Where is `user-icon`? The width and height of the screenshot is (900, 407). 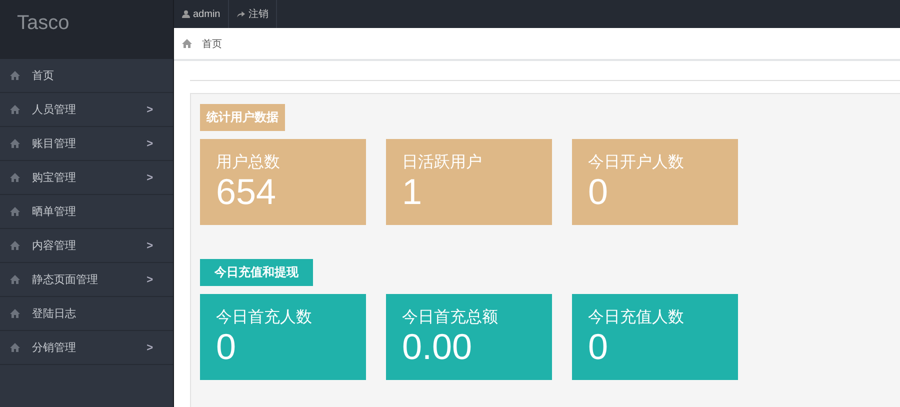
user-icon is located at coordinates (186, 14).